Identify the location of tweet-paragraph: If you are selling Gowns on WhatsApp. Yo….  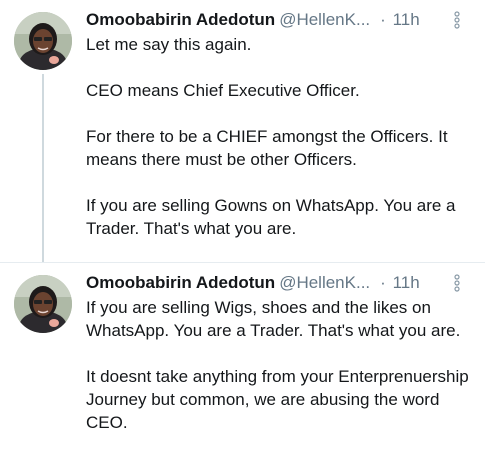
(271, 217).